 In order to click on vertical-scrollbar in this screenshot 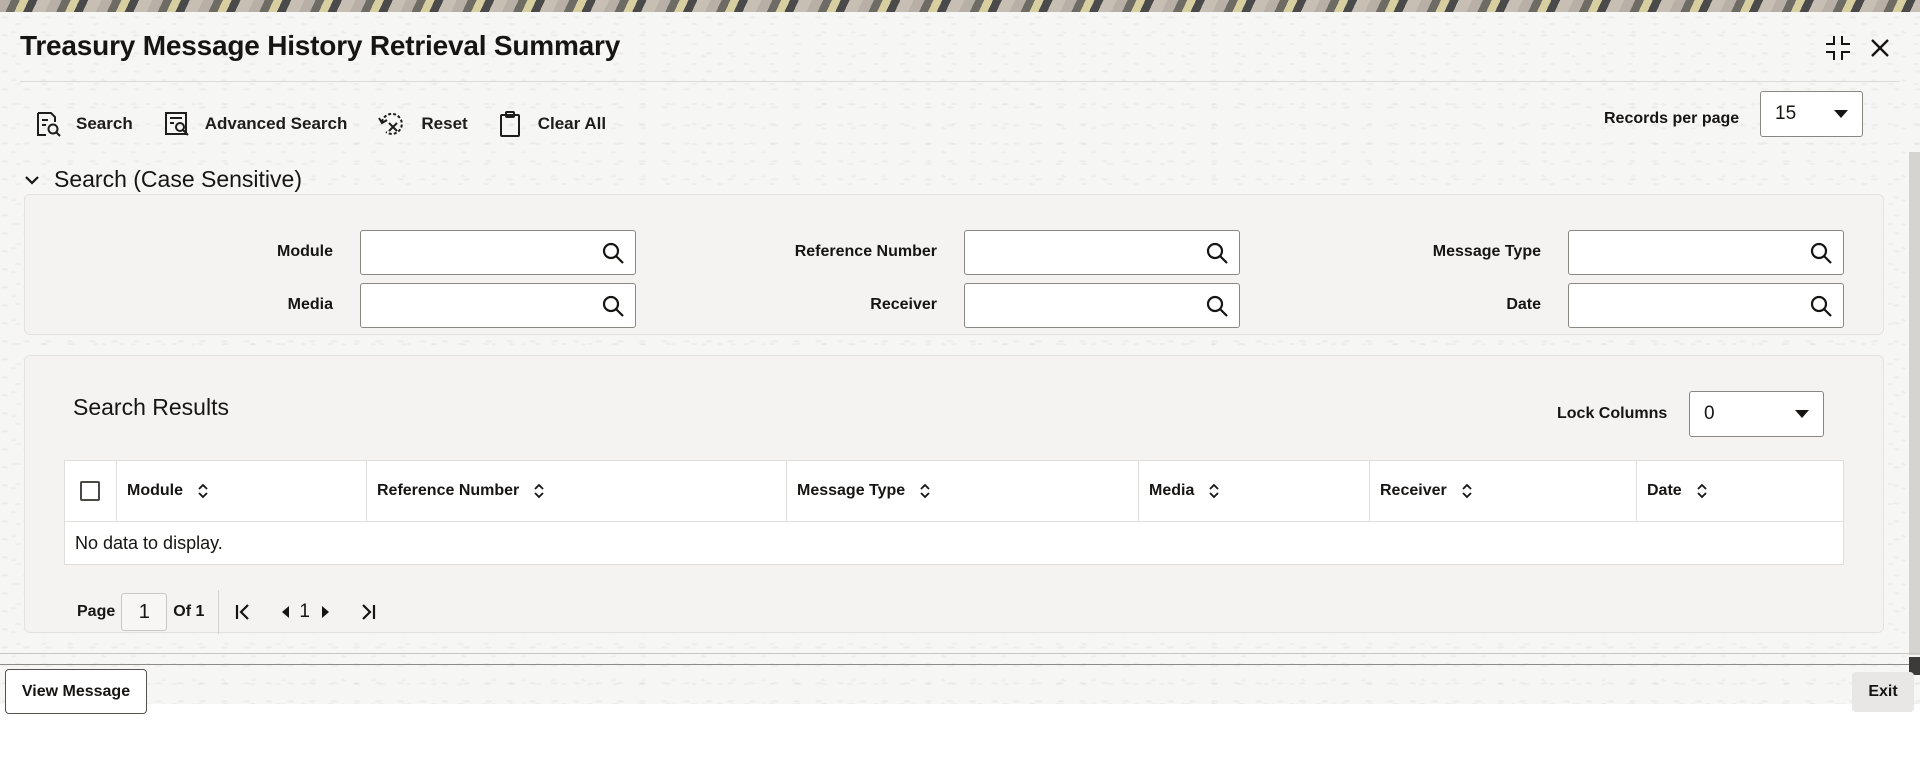, I will do `click(1914, 403)`.